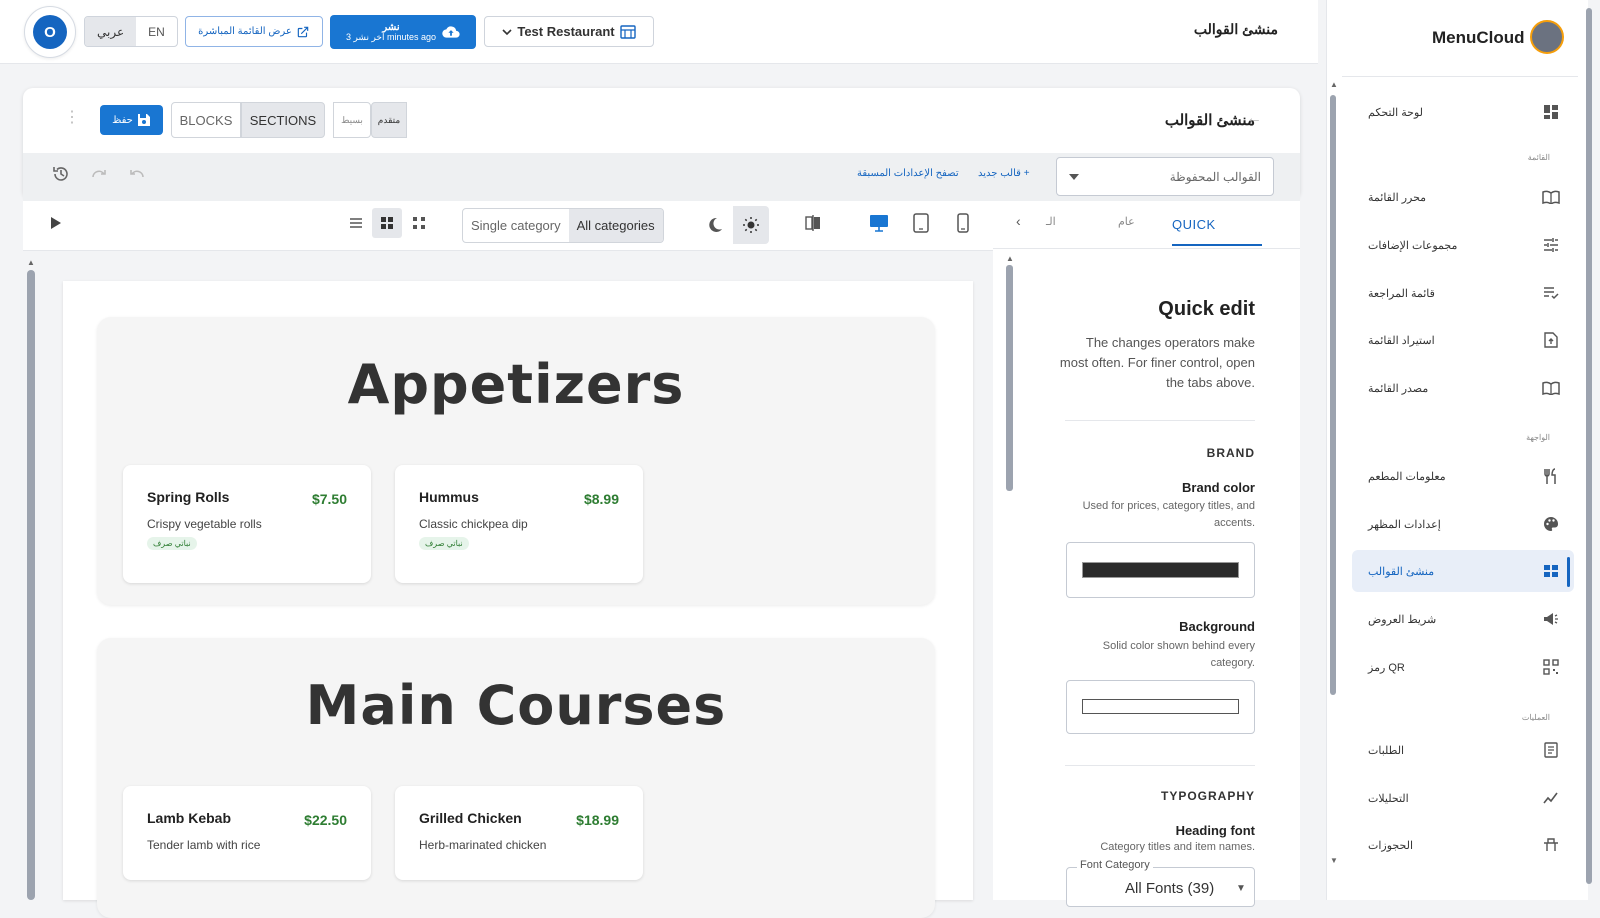  I want to click on rtl-compare-button, so click(813, 223).